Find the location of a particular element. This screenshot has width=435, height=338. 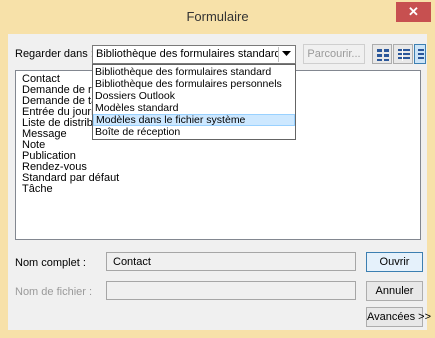

dropdown-option: Modèles standard is located at coordinates (194, 108).